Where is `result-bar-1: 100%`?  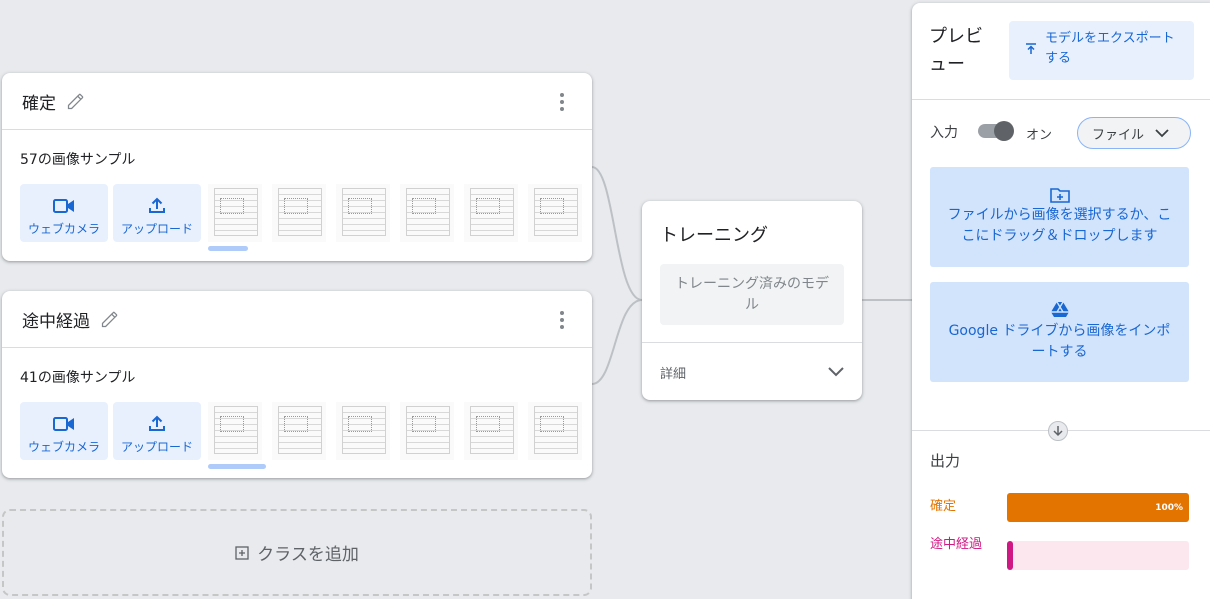
result-bar-1: 100% is located at coordinates (1098, 507).